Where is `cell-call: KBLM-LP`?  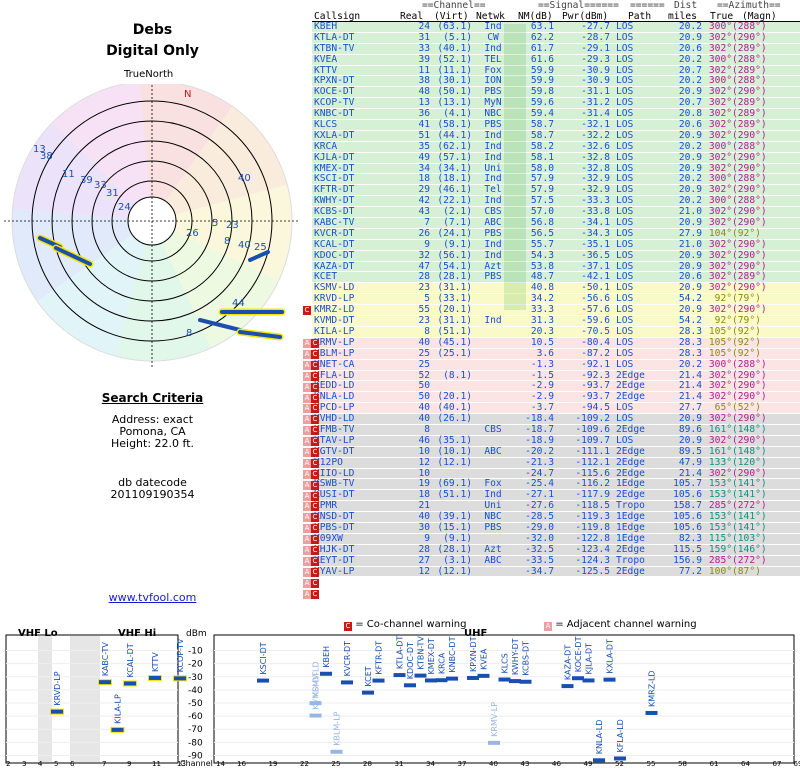 cell-call: KBLM-LP is located at coordinates (334, 353).